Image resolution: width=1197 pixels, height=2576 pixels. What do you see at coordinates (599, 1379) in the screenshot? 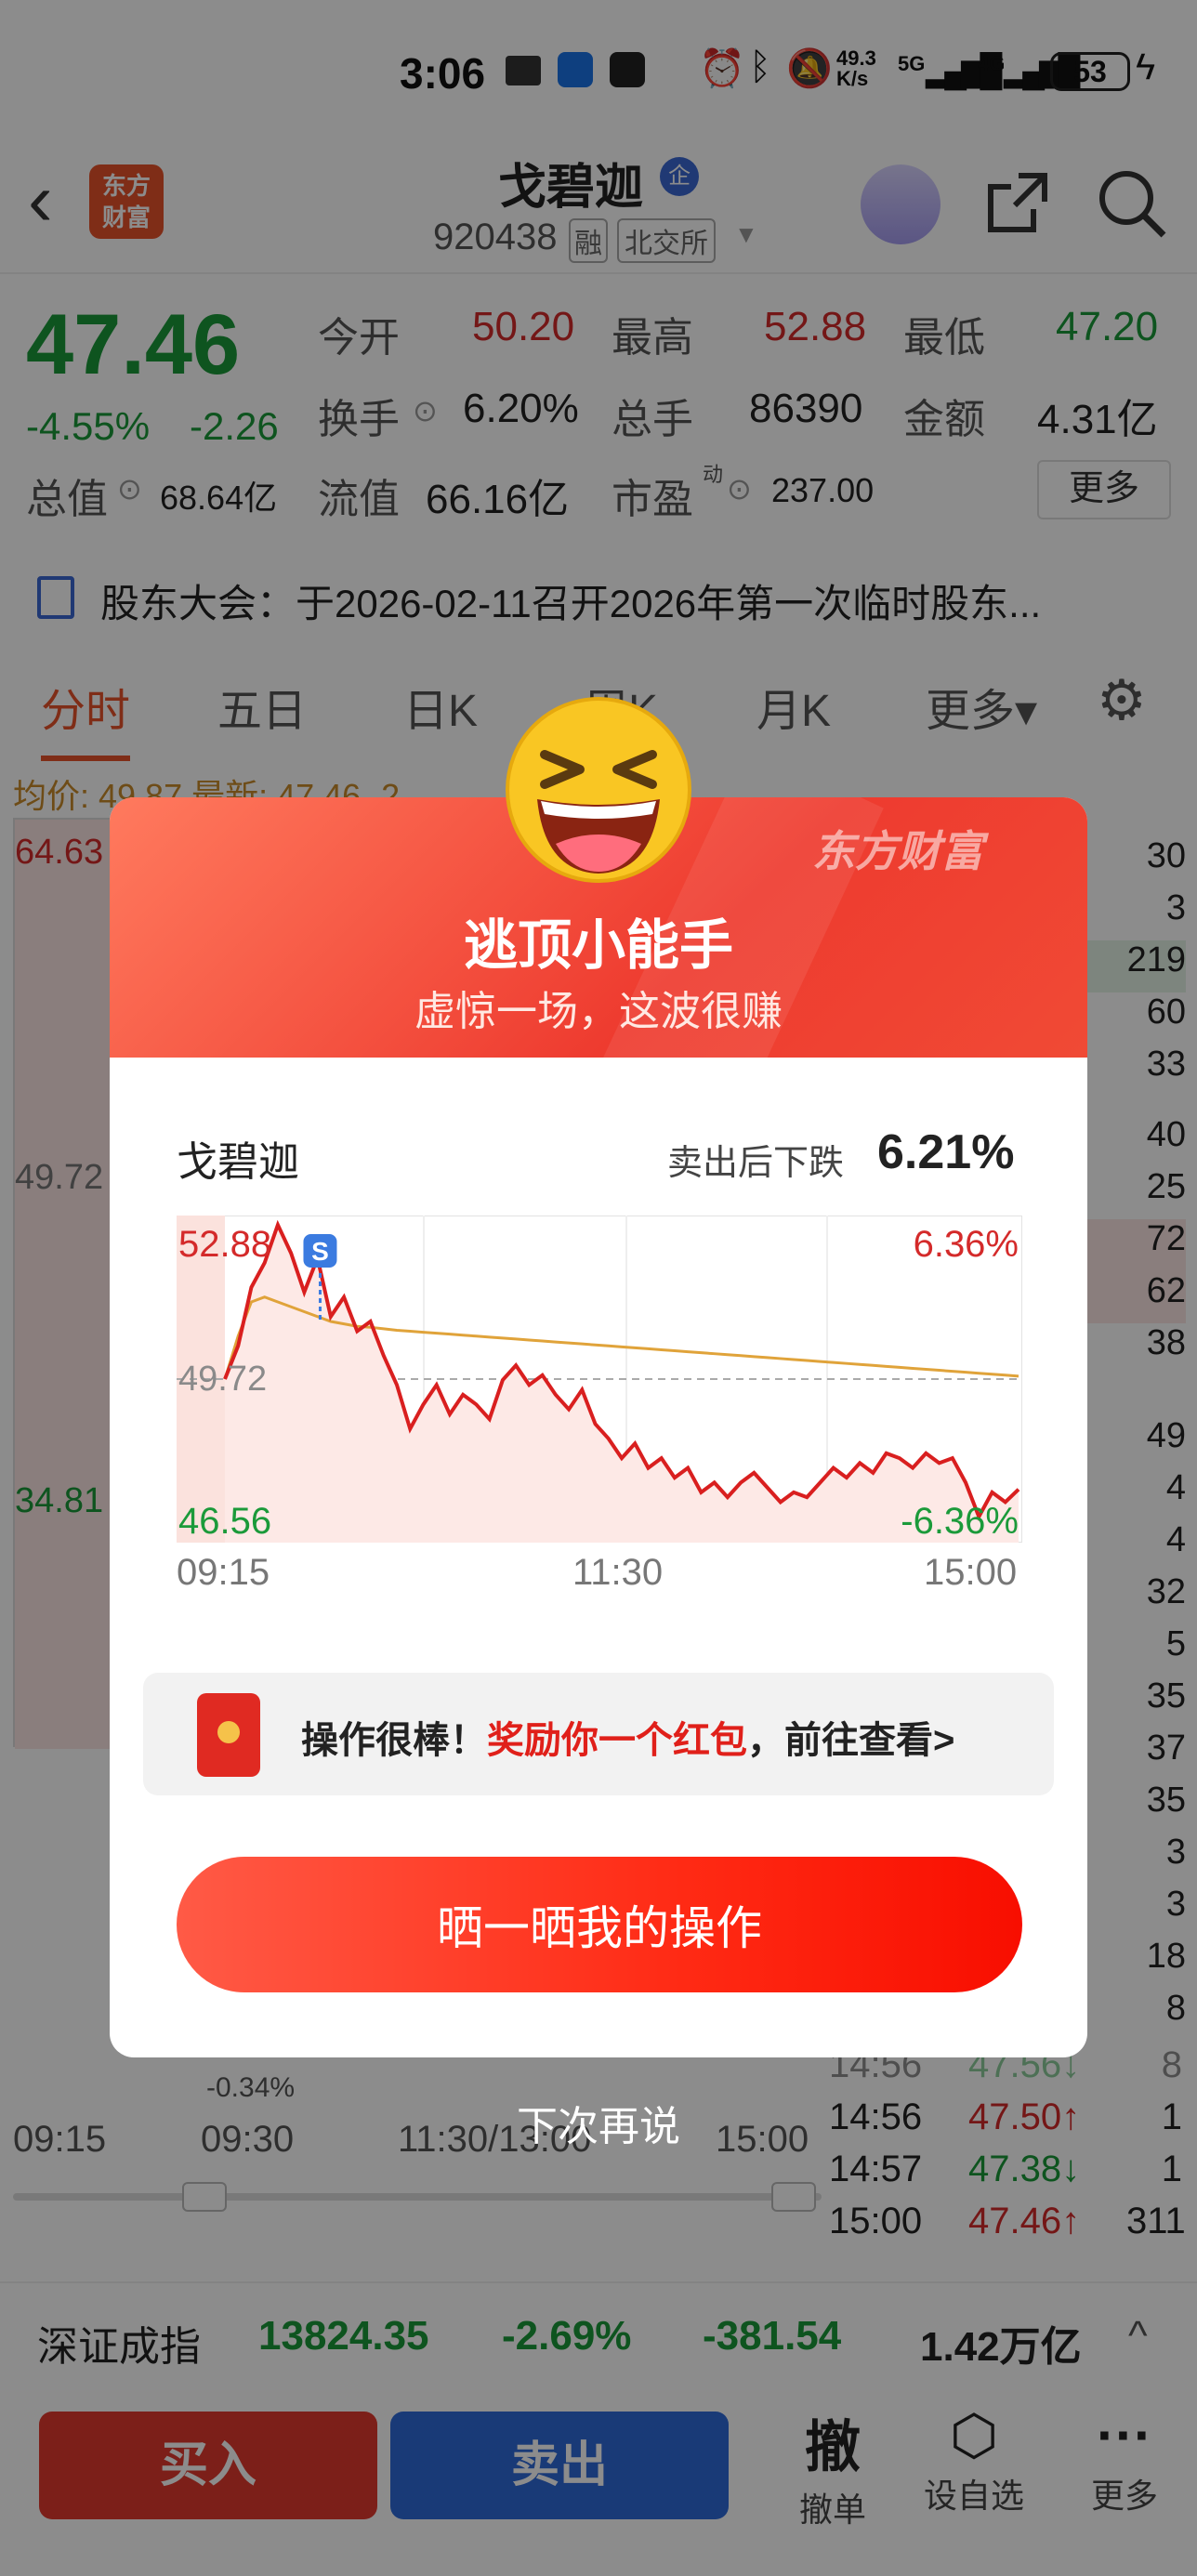
I see `mini-intraday-chart: S 52.88 49.72 46.56 6.36% -6.36%` at bounding box center [599, 1379].